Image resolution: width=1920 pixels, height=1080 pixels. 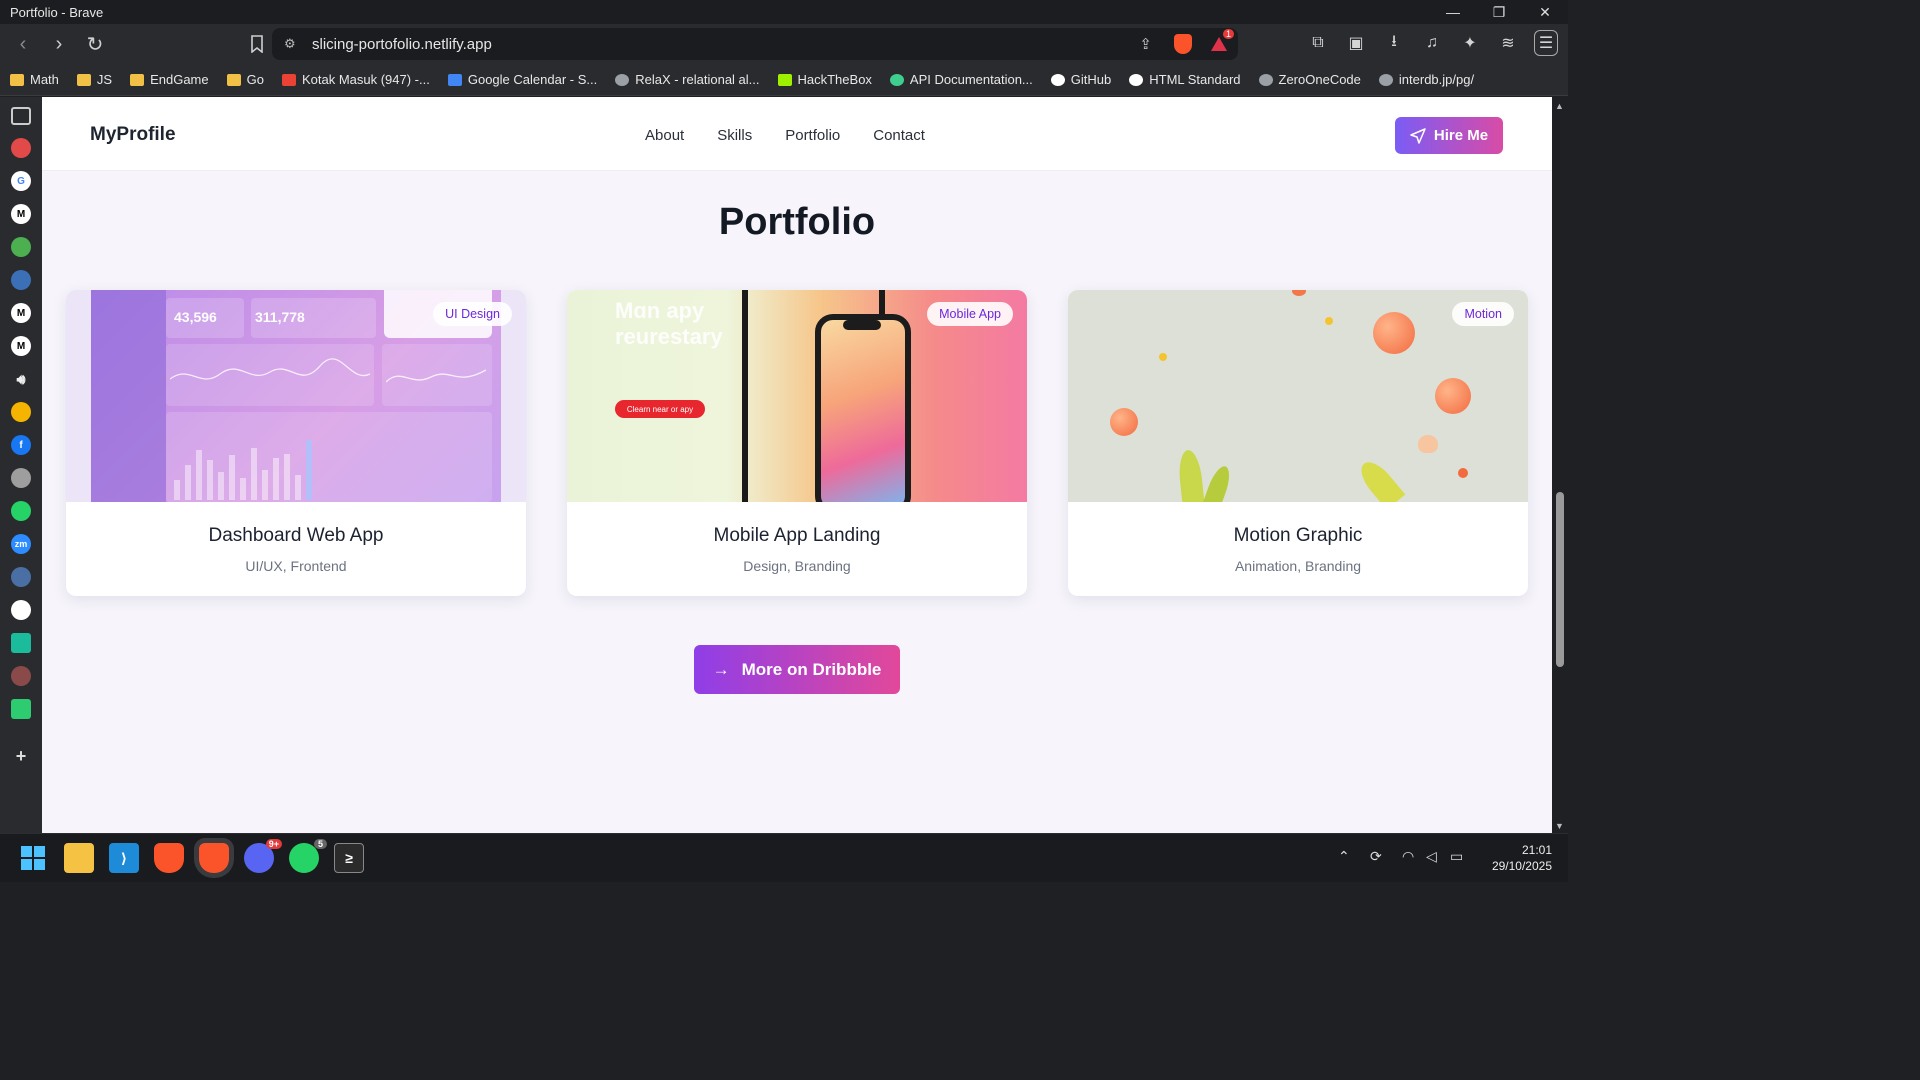 What do you see at coordinates (290, 44) in the screenshot?
I see `site-settings-icon: ⚙` at bounding box center [290, 44].